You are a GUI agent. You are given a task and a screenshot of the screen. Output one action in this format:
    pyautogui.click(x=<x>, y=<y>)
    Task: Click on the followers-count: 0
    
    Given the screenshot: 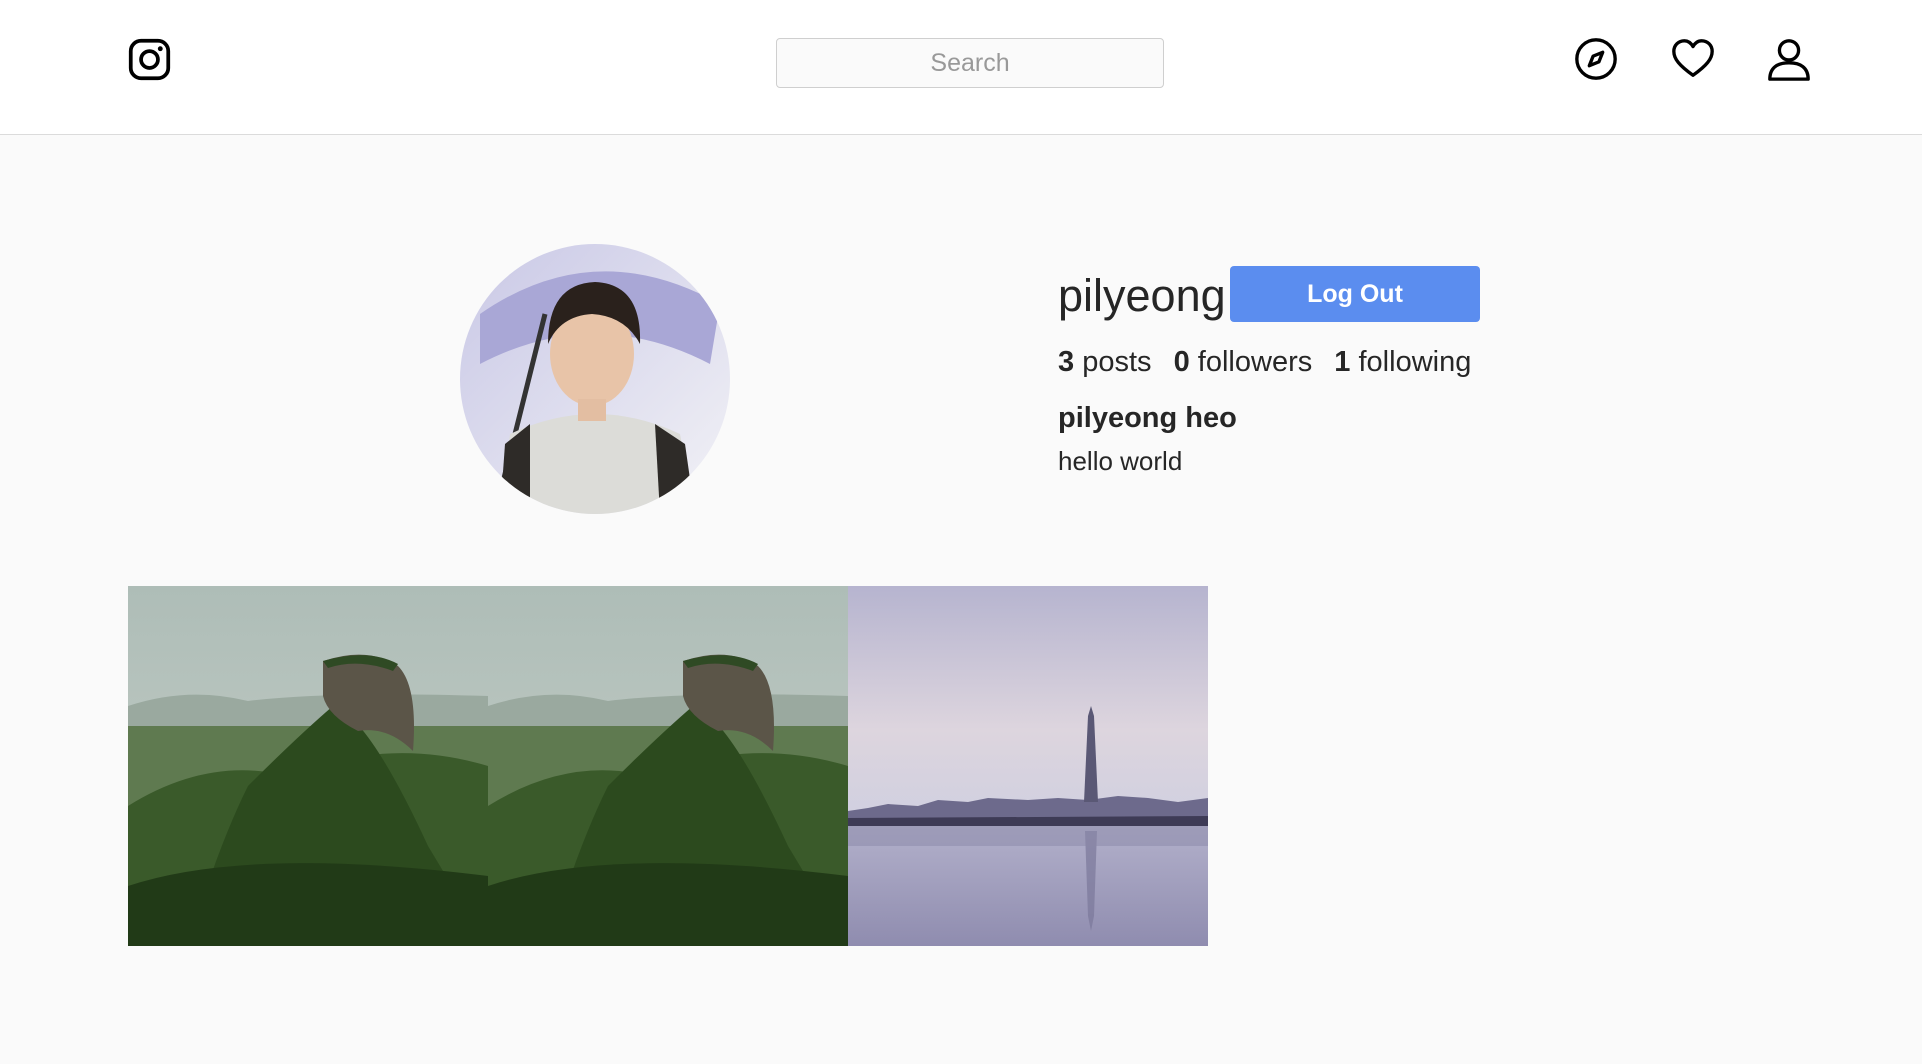 What is the action you would take?
    pyautogui.click(x=1181, y=362)
    